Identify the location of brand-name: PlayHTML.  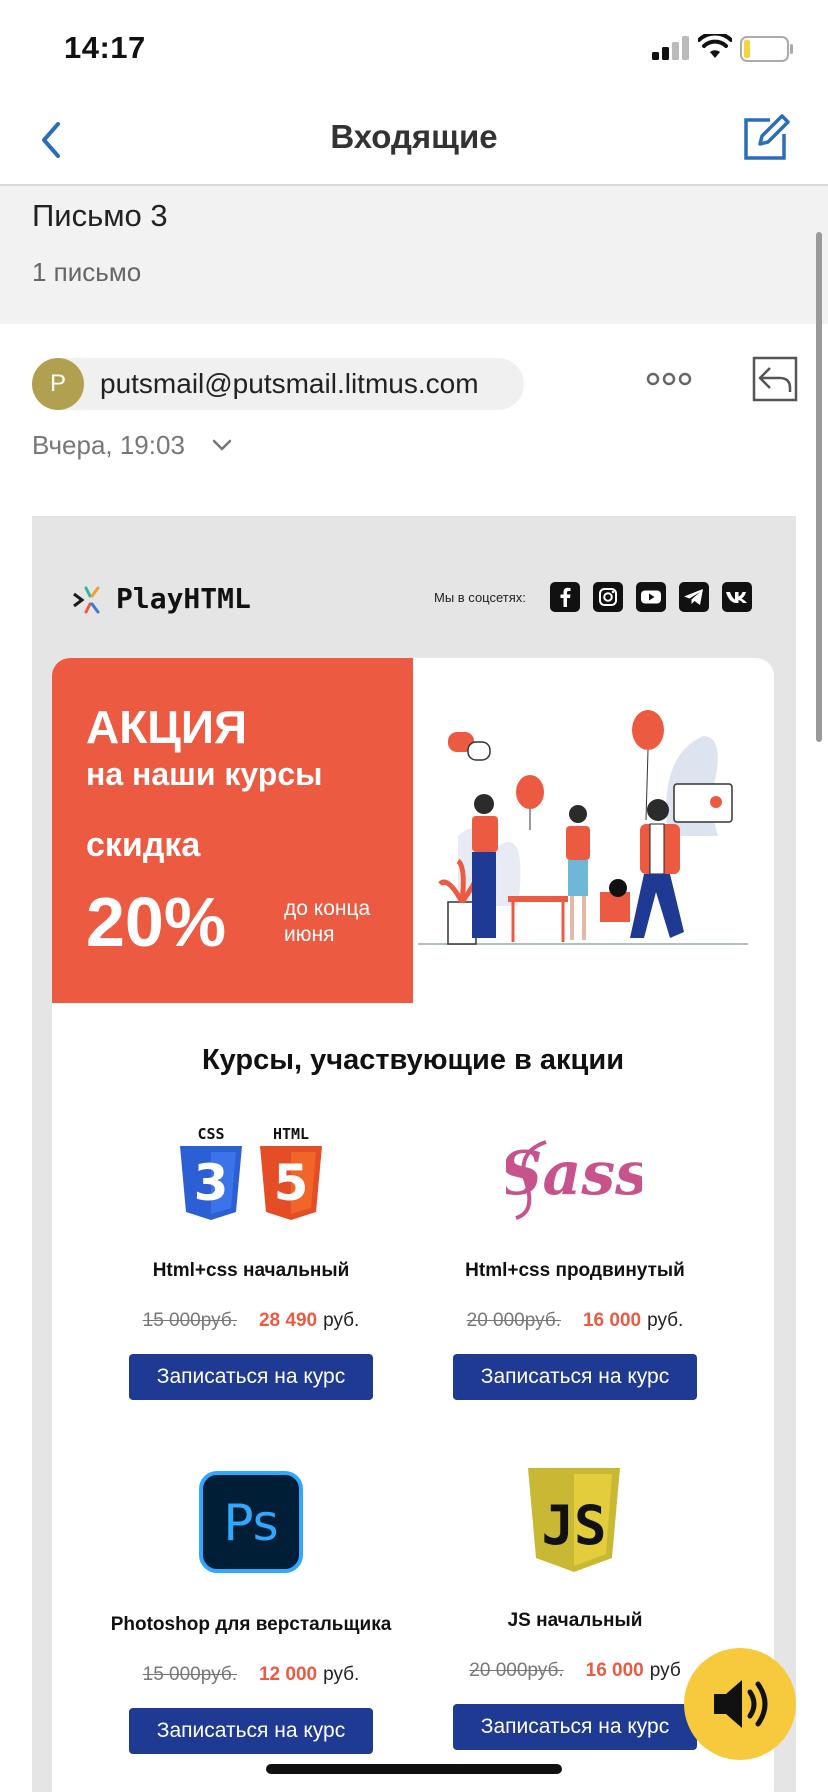
(183, 598).